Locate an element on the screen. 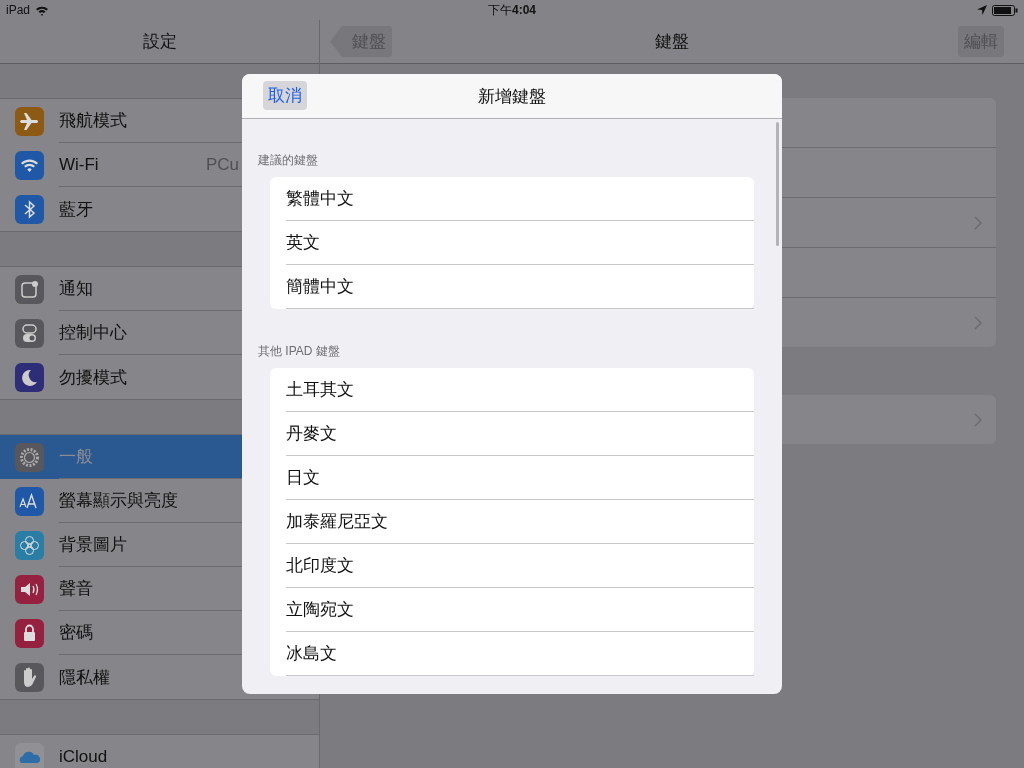 The height and width of the screenshot is (768, 1024). keyboard-item: 立陶宛文 is located at coordinates (520, 610).